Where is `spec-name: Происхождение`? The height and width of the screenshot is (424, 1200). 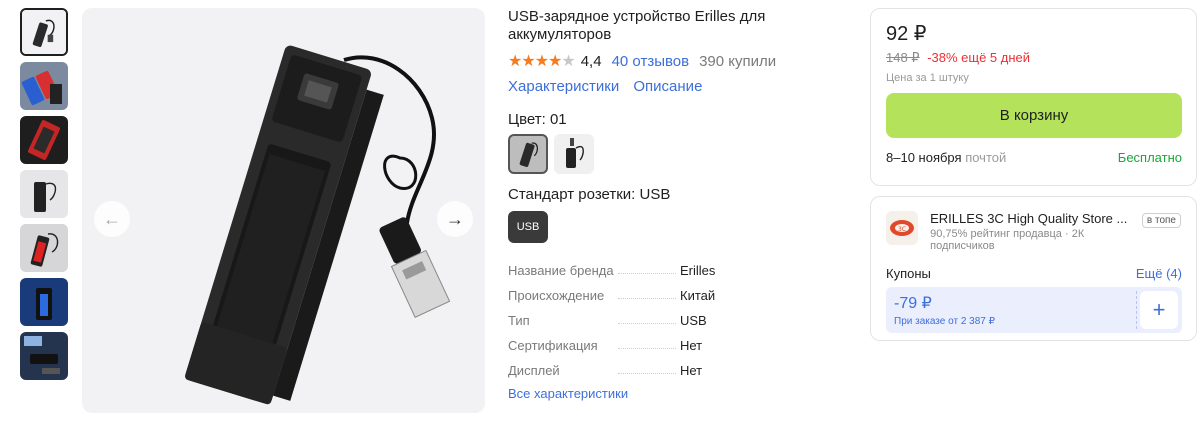 spec-name: Происхождение is located at coordinates (556, 295).